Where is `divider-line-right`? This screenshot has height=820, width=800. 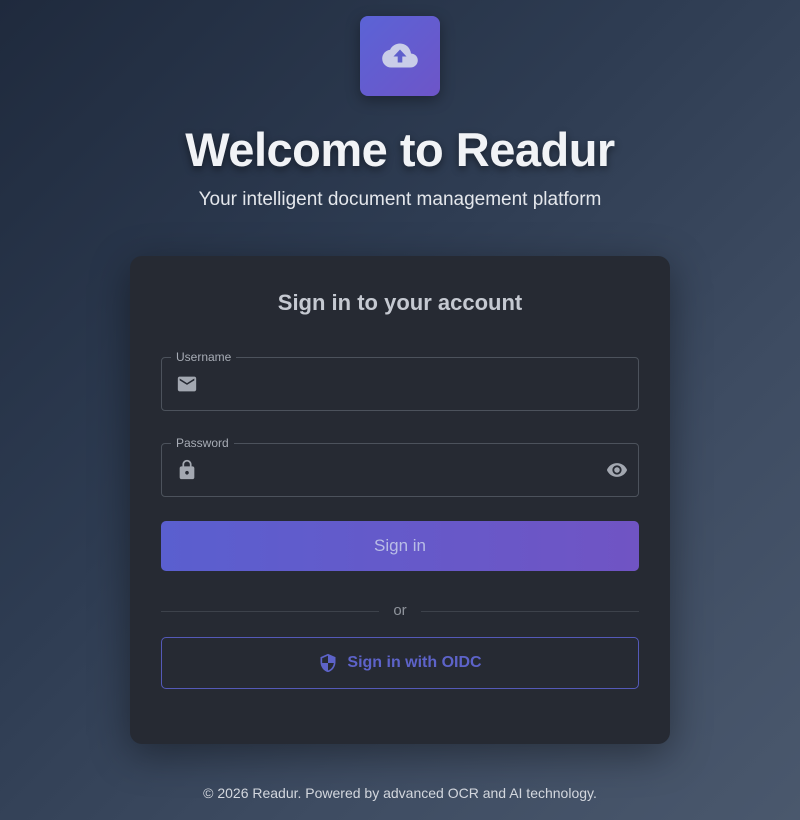 divider-line-right is located at coordinates (530, 611).